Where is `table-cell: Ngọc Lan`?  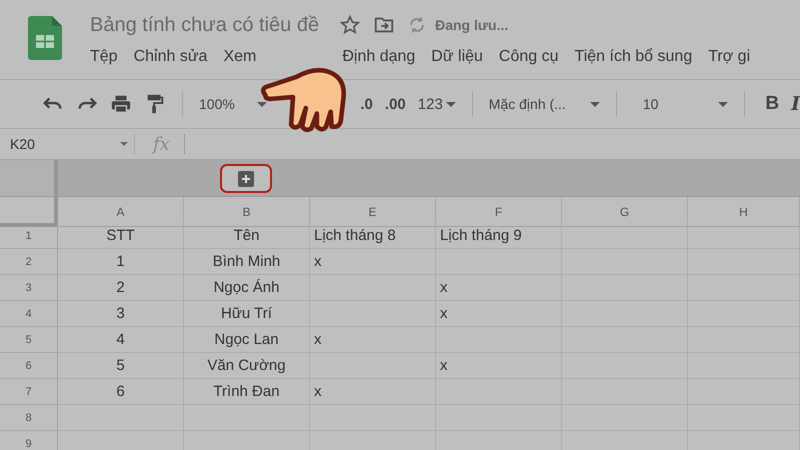 table-cell: Ngọc Lan is located at coordinates (247, 340).